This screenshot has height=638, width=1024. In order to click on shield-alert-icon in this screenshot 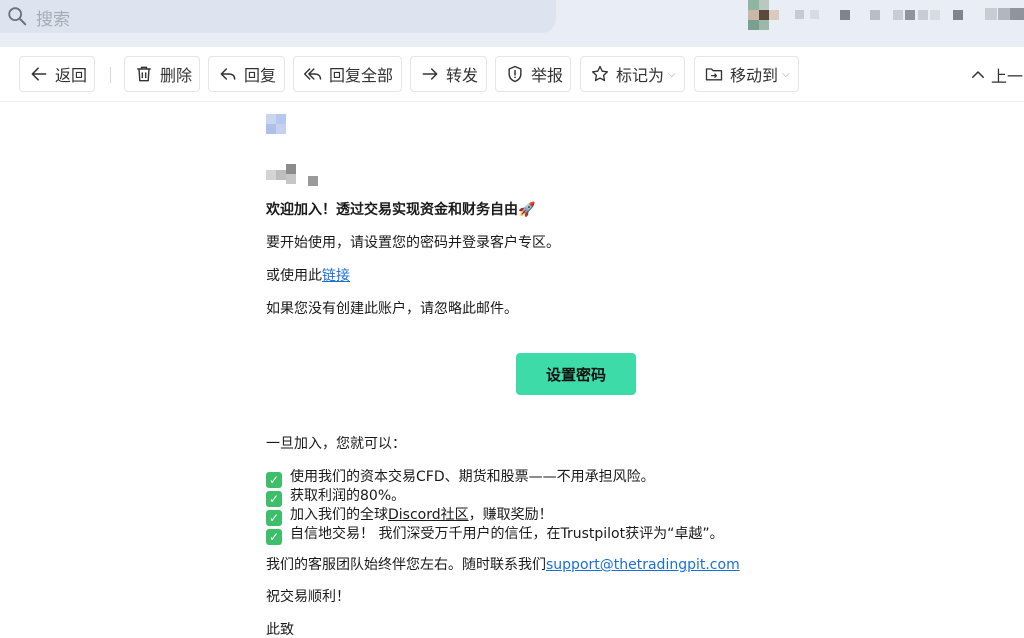, I will do `click(515, 74)`.